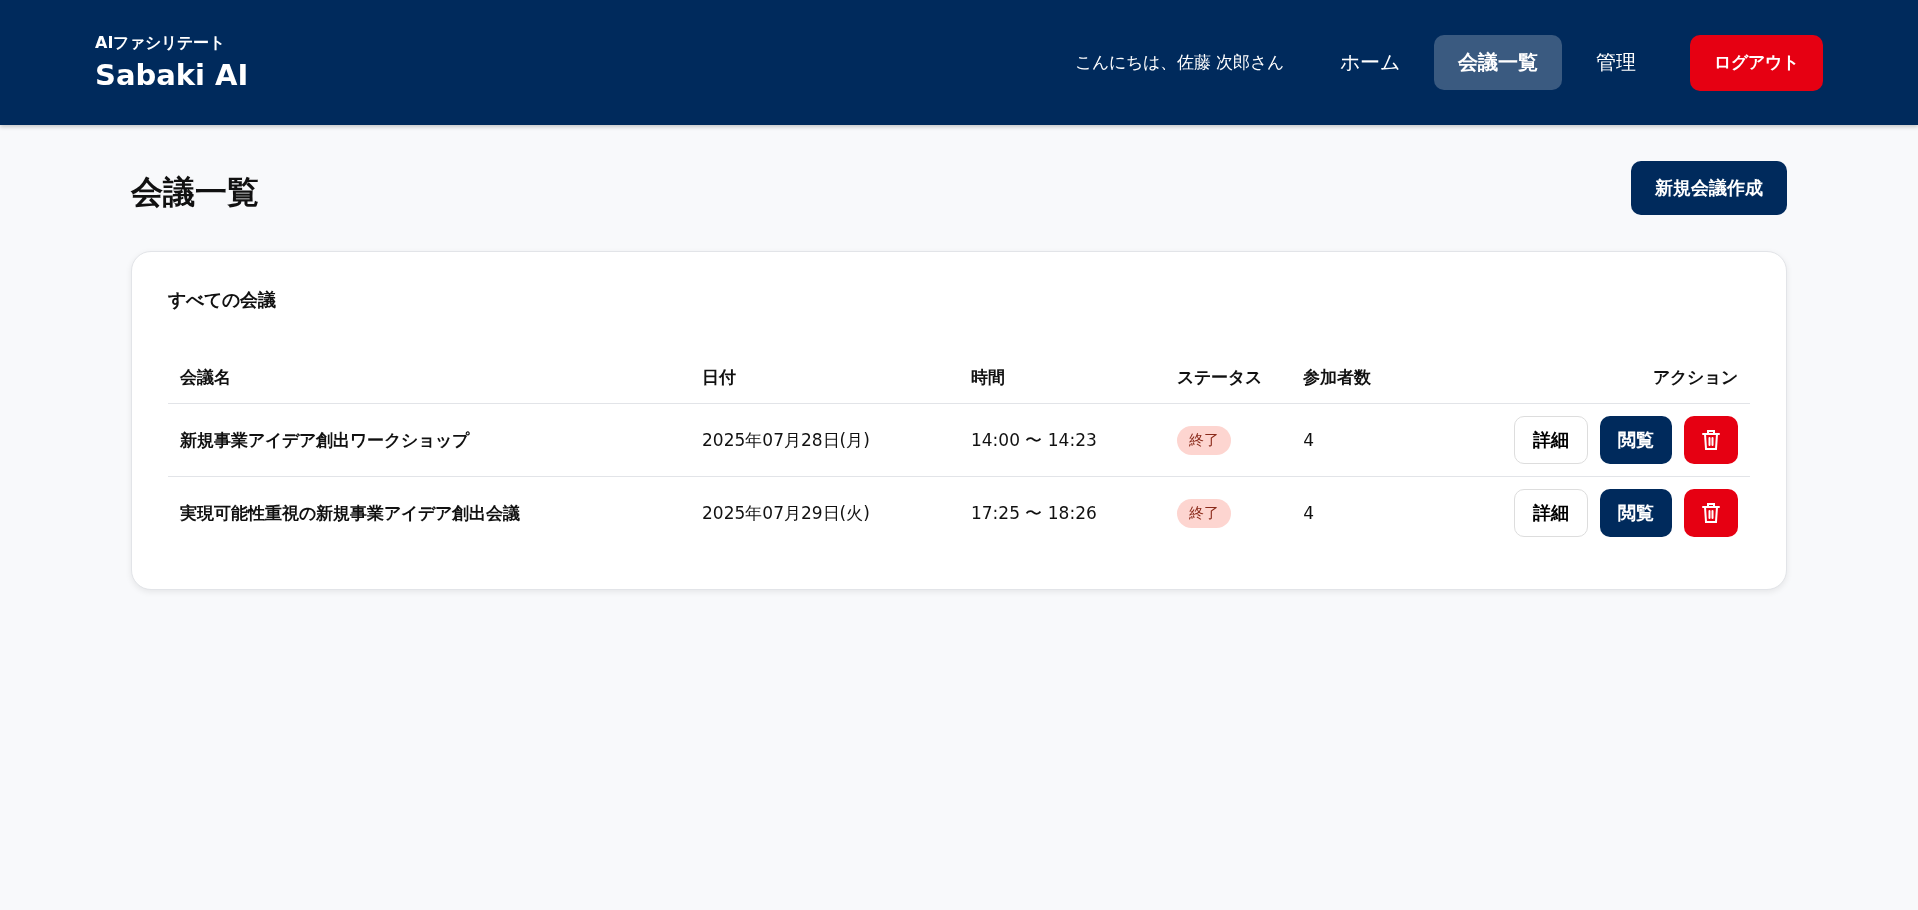  What do you see at coordinates (429, 440) in the screenshot?
I see `meeting-name: 新規事業アイデア創出ワークショップ` at bounding box center [429, 440].